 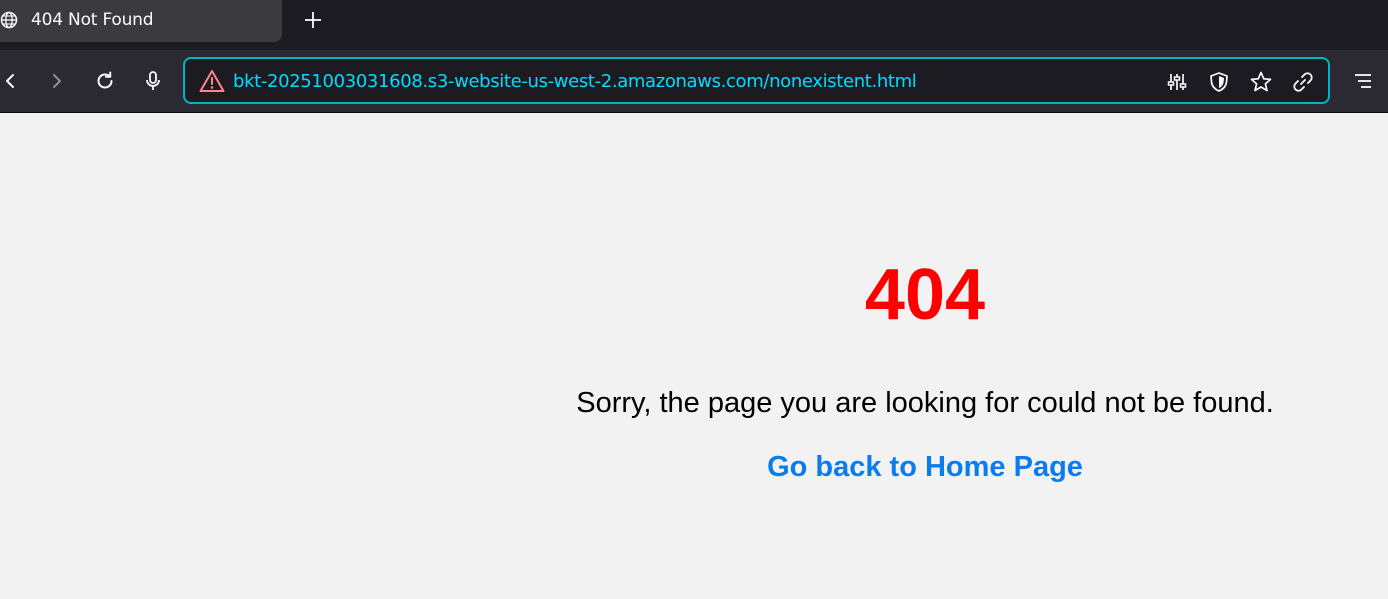 What do you see at coordinates (153, 81) in the screenshot?
I see `microphone-icon` at bounding box center [153, 81].